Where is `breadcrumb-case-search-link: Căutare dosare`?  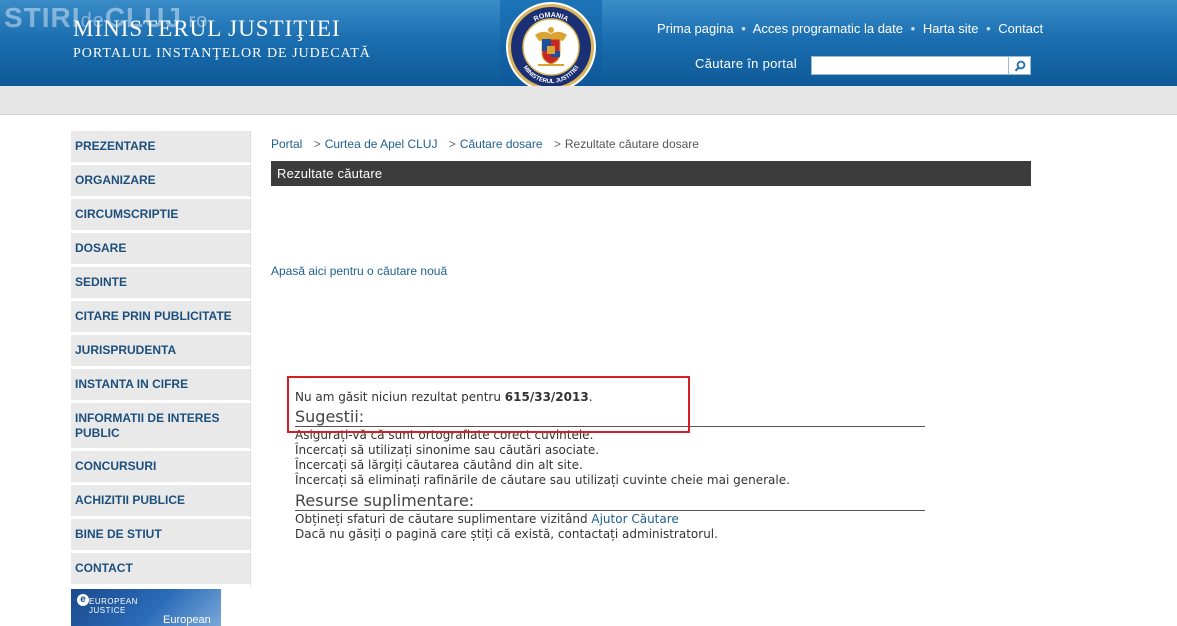
breadcrumb-case-search-link: Căutare dosare is located at coordinates (501, 144).